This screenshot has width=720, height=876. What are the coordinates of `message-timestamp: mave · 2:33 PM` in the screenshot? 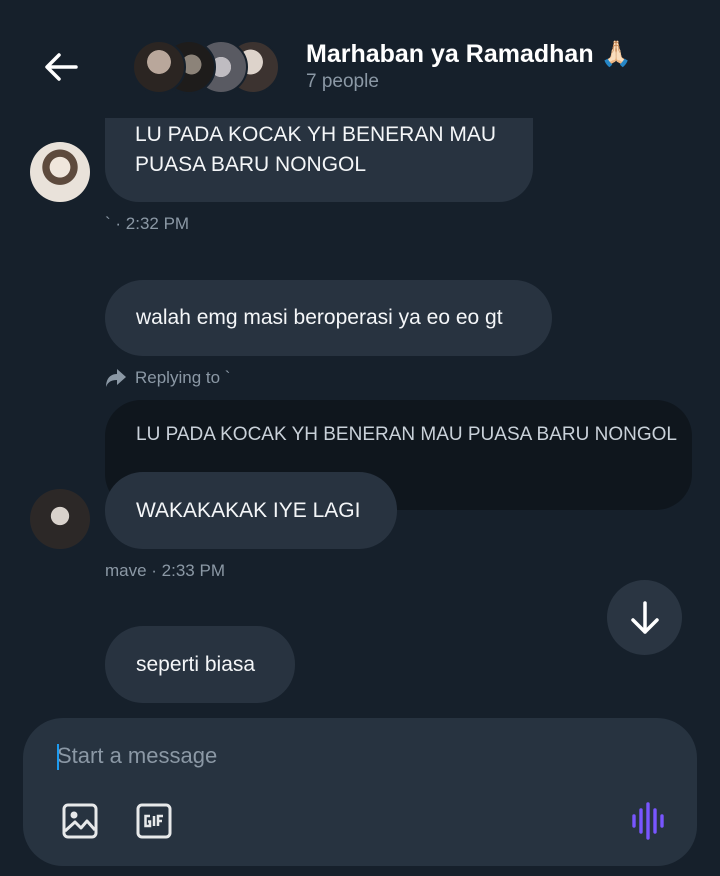 It's located at (165, 570).